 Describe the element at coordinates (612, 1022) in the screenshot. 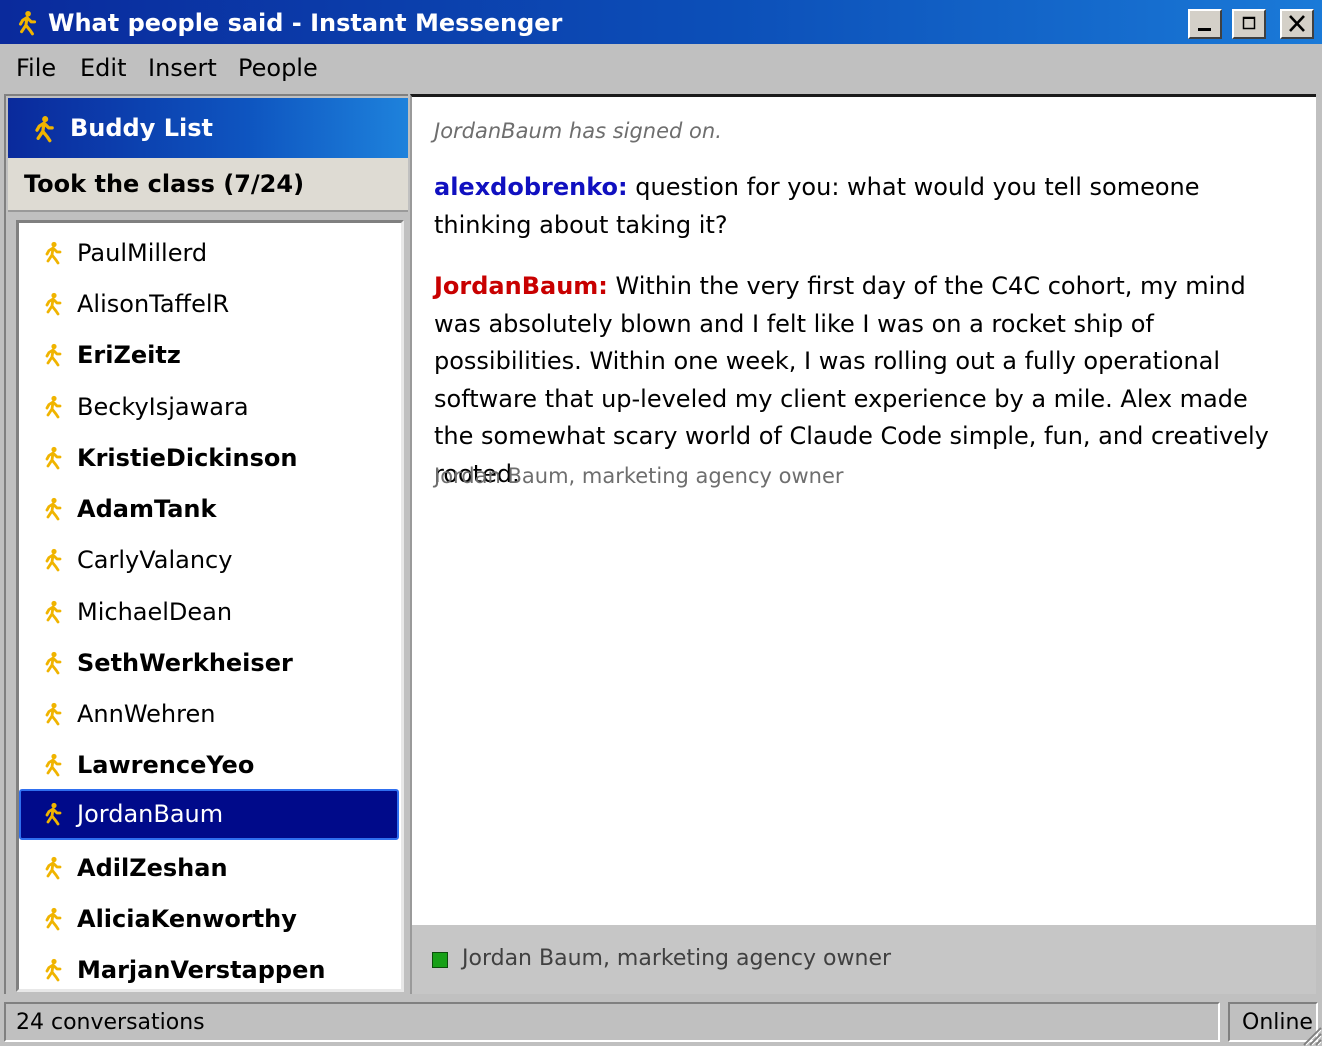

I see `status-field-conversations: 24 conversations` at that location.